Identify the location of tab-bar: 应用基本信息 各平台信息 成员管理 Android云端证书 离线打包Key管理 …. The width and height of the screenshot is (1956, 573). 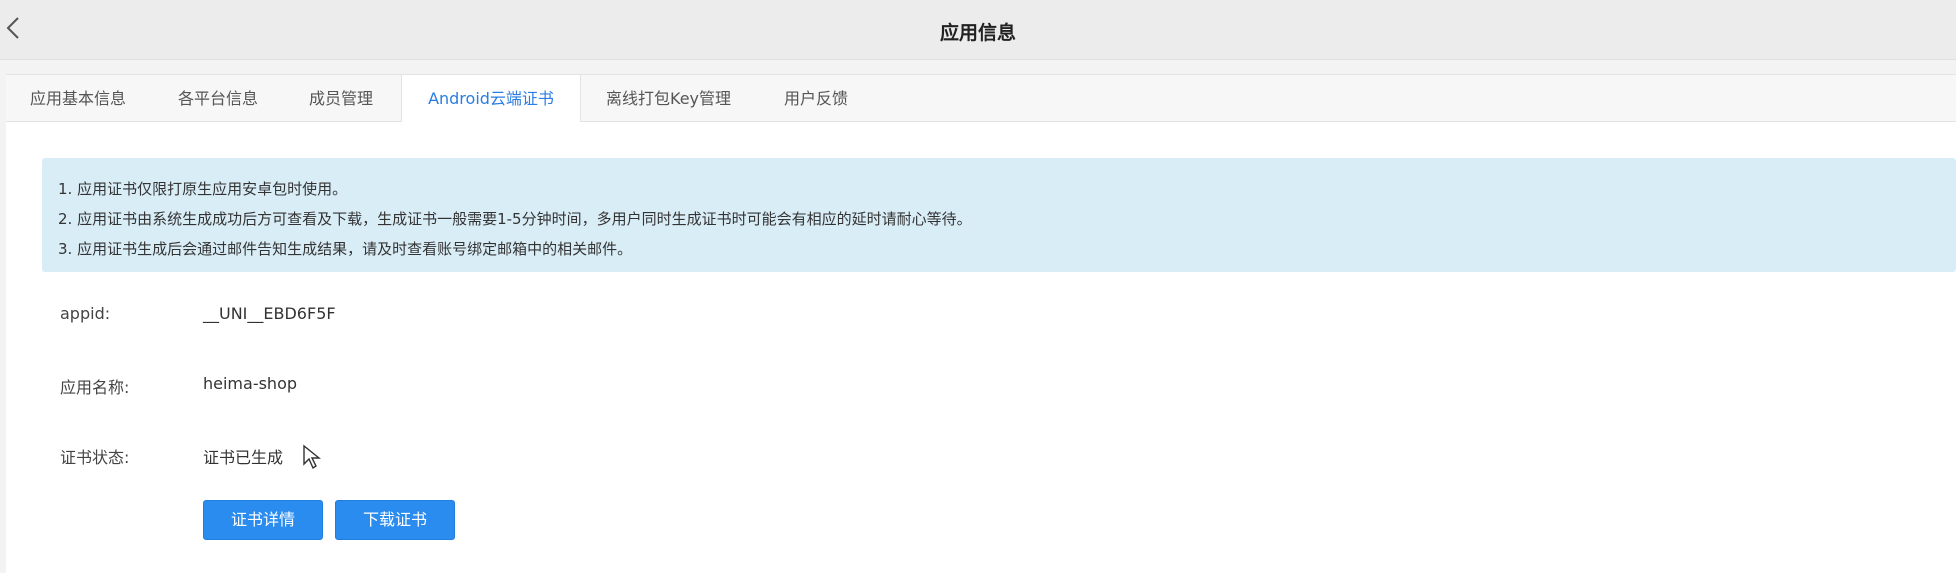
(981, 99).